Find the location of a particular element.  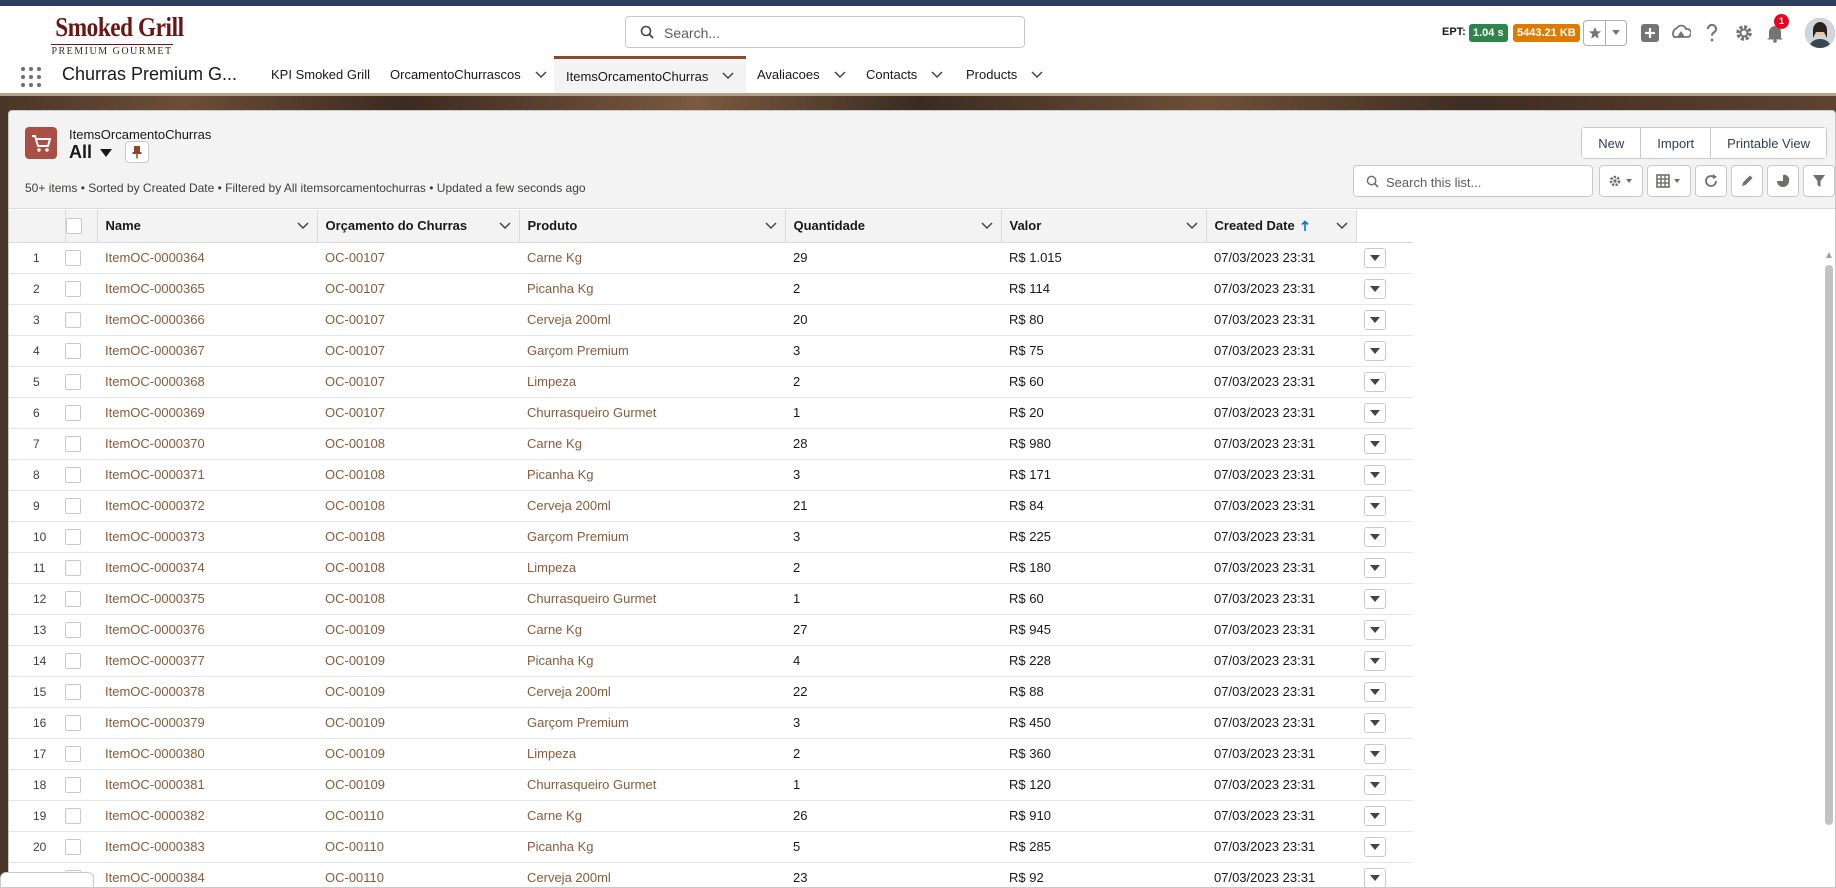

record-name-link: ItemOC-0000372 is located at coordinates (155, 505).